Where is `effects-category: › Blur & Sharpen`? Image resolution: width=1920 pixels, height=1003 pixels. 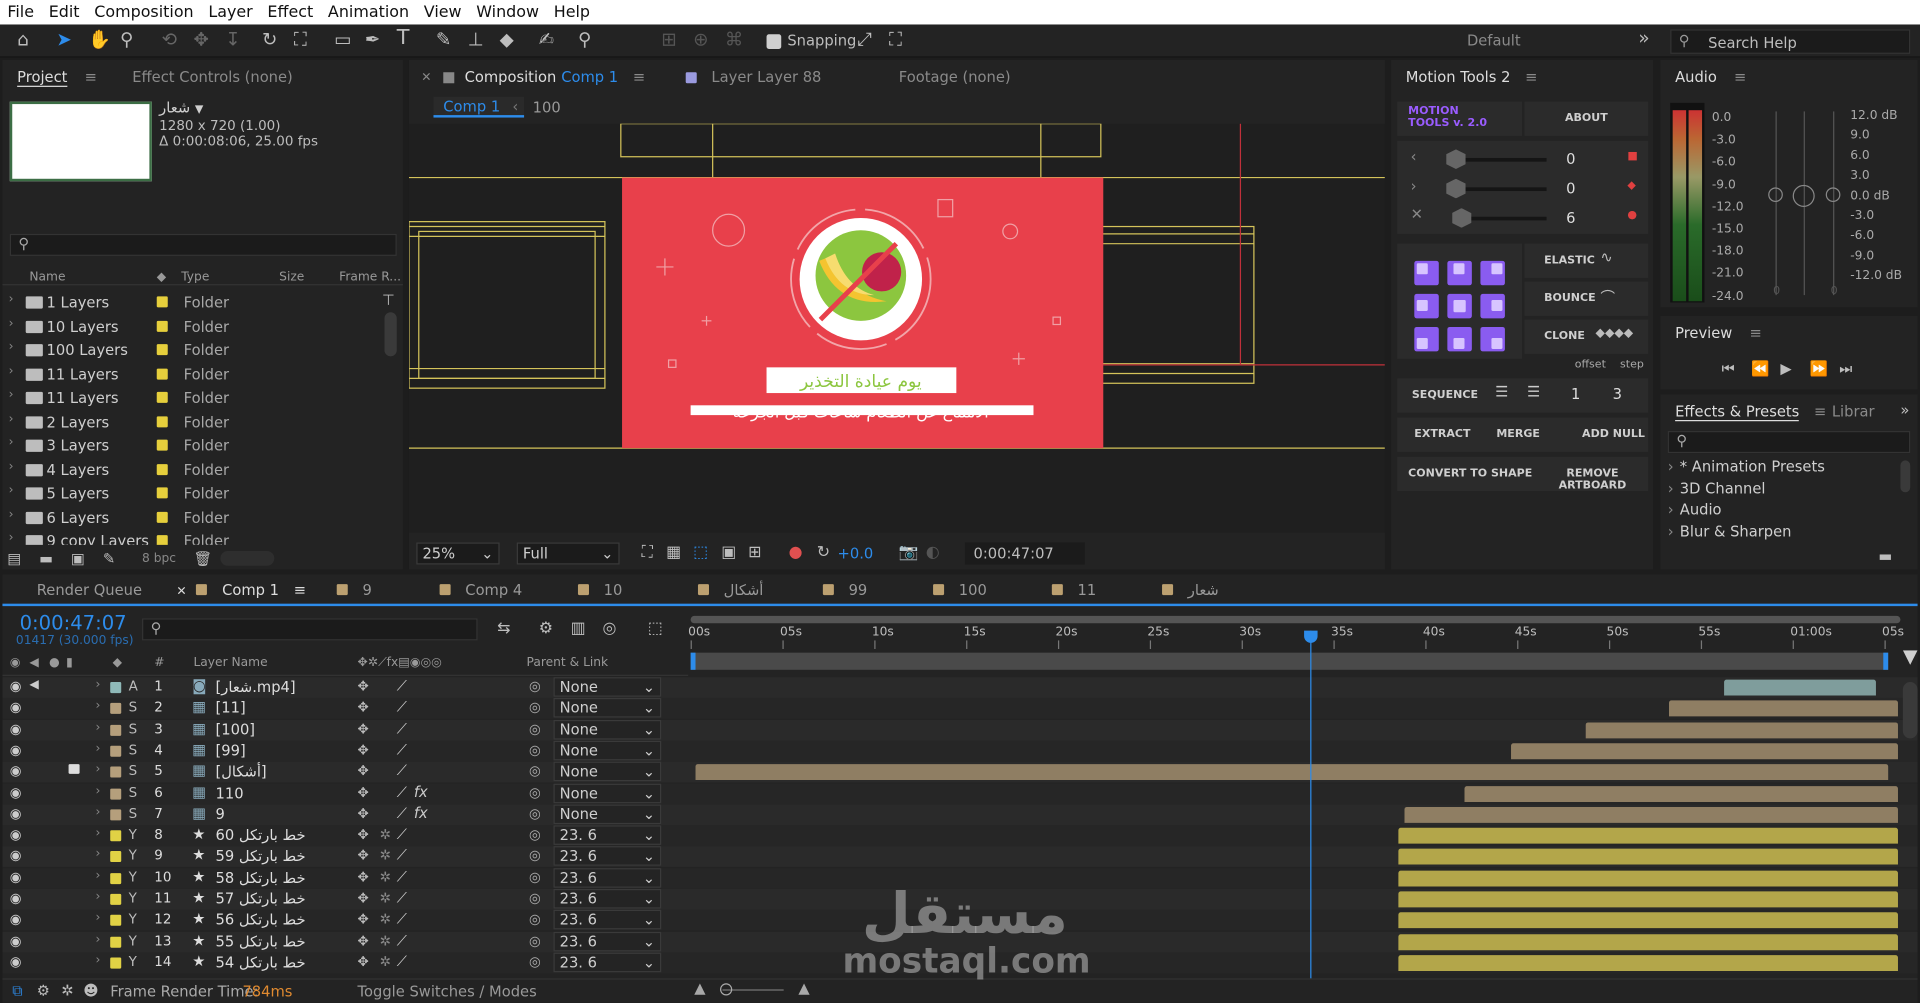
effects-category: › Blur & Sharpen is located at coordinates (1730, 530).